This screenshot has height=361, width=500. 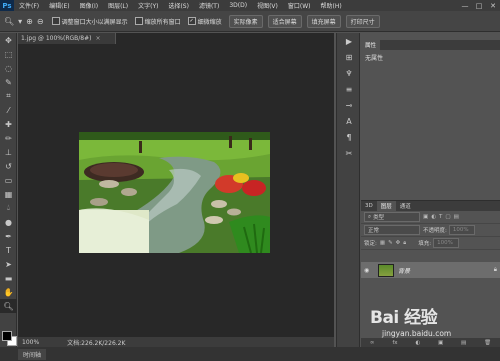 What do you see at coordinates (382, 243) in the screenshot?
I see `lock-pixels-icon: ▦` at bounding box center [382, 243].